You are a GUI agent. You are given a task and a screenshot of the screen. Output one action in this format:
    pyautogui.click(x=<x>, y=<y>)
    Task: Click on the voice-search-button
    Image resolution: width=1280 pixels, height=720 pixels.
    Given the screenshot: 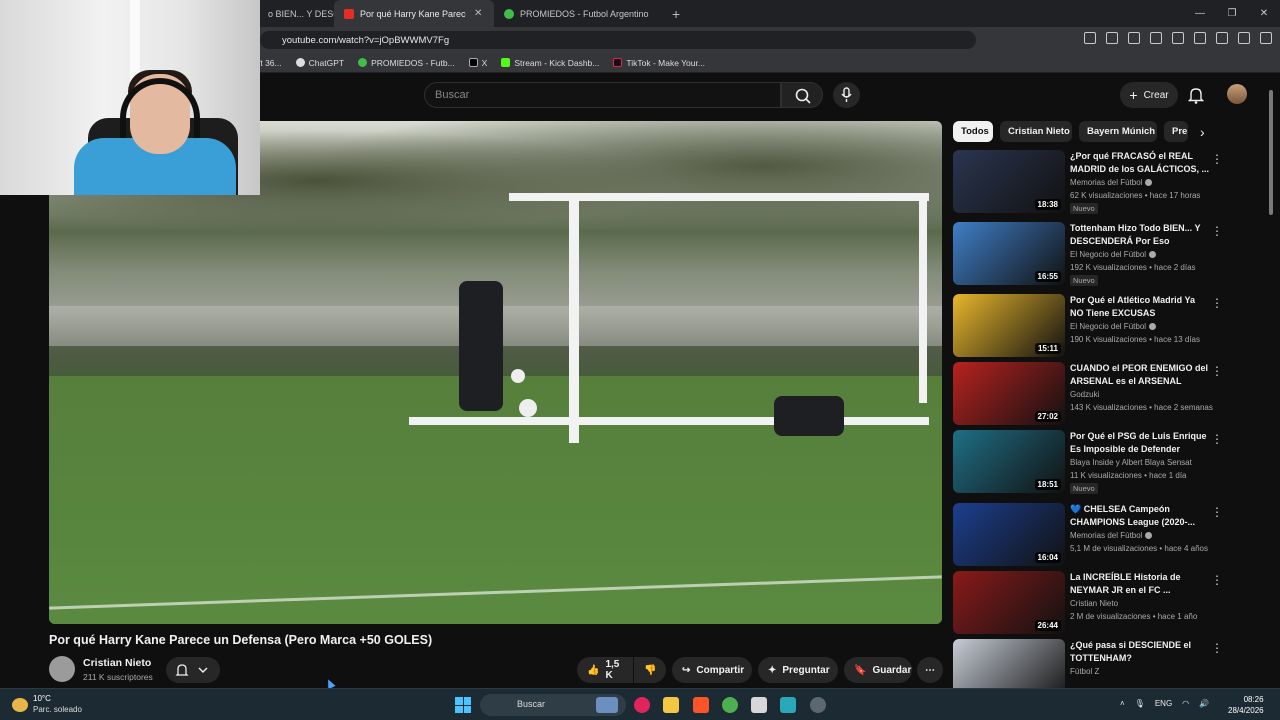 What is the action you would take?
    pyautogui.click(x=846, y=95)
    